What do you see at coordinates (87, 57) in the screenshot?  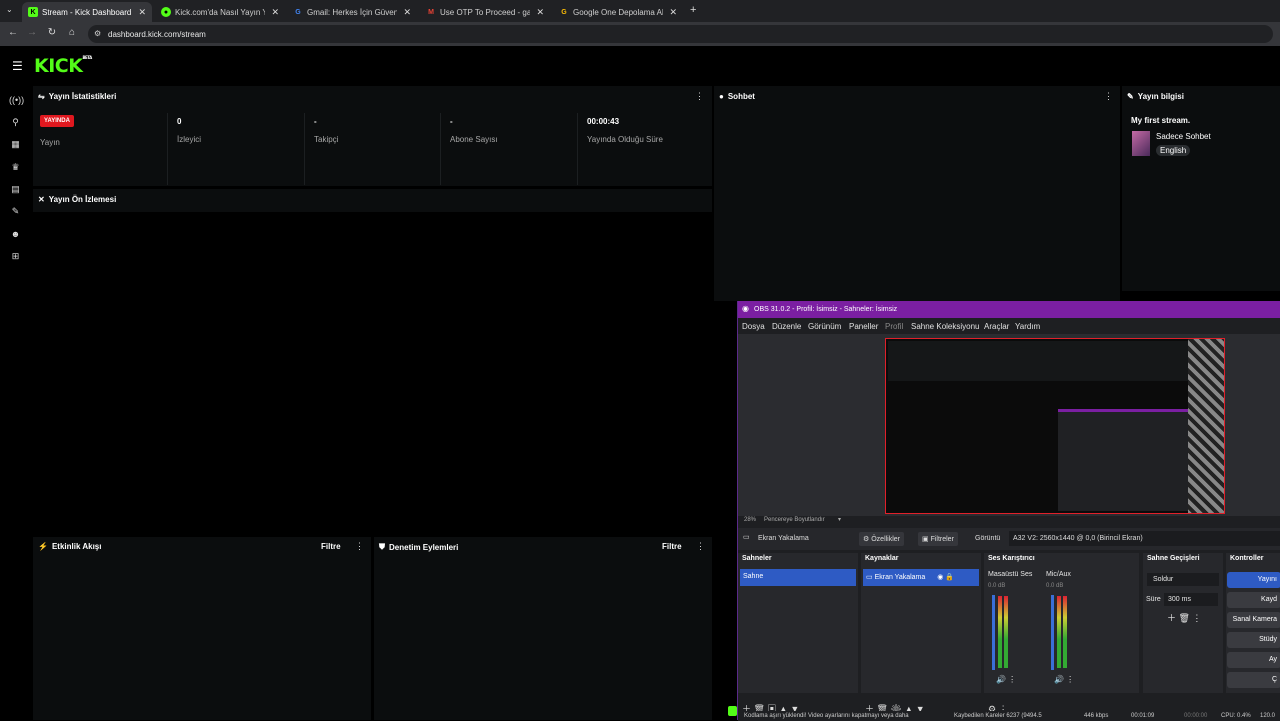 I see `logo-badge: BETA` at bounding box center [87, 57].